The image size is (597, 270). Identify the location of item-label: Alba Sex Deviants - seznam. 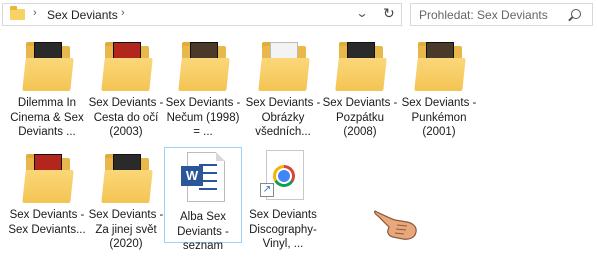
(203, 231).